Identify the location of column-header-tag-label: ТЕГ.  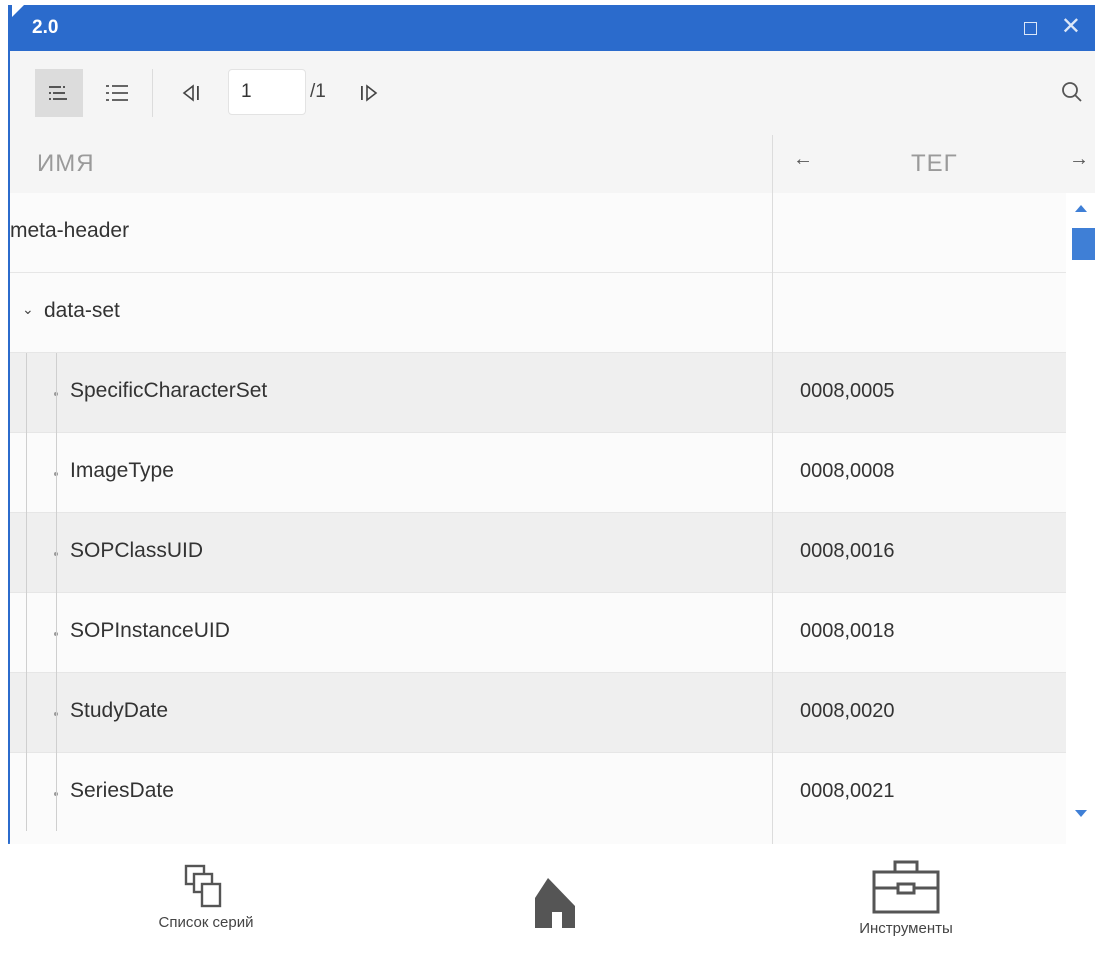
(934, 163).